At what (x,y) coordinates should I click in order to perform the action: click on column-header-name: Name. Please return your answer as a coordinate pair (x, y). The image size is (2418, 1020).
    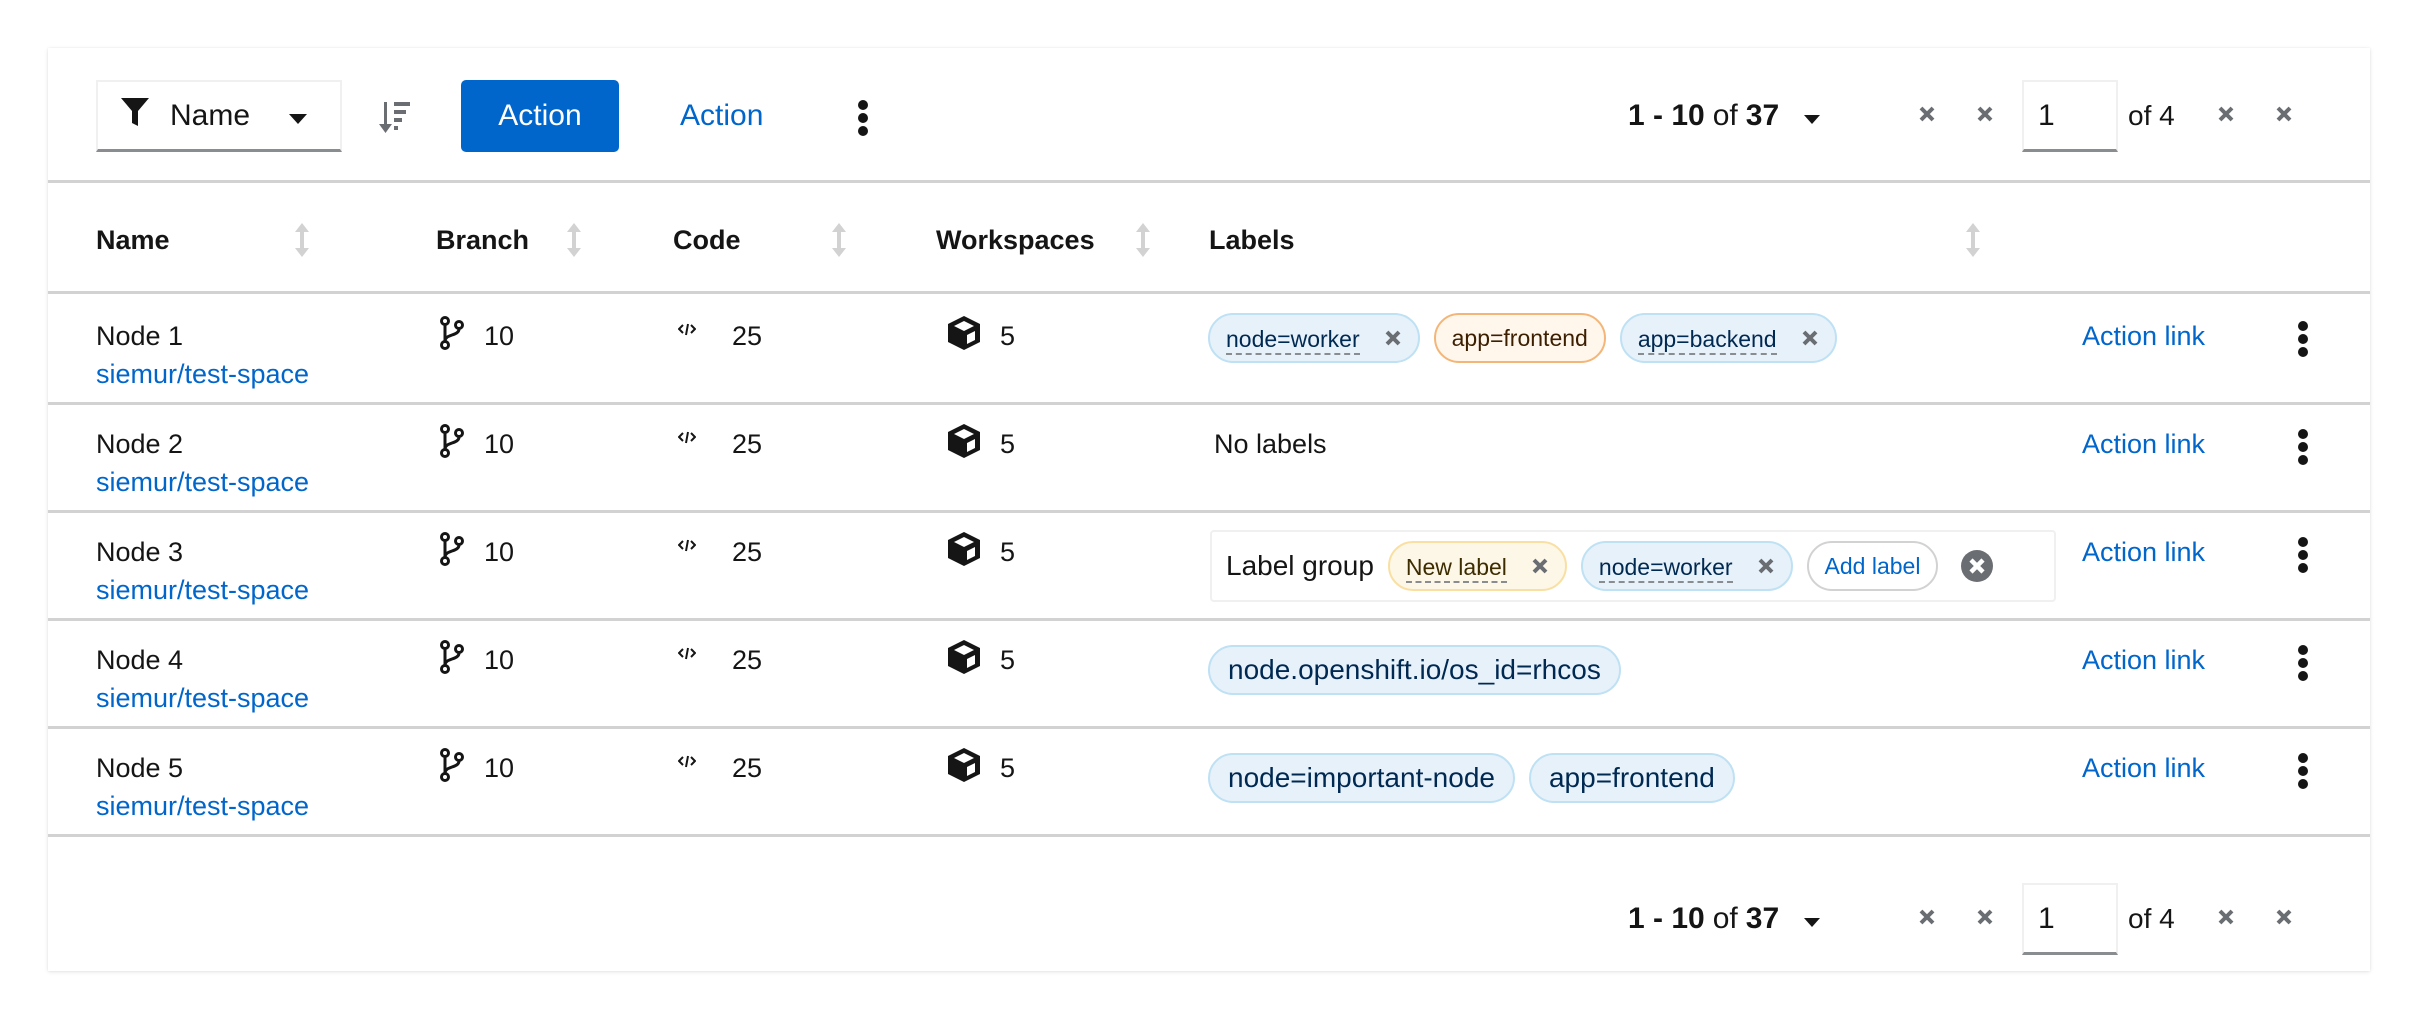
    Looking at the image, I should click on (133, 240).